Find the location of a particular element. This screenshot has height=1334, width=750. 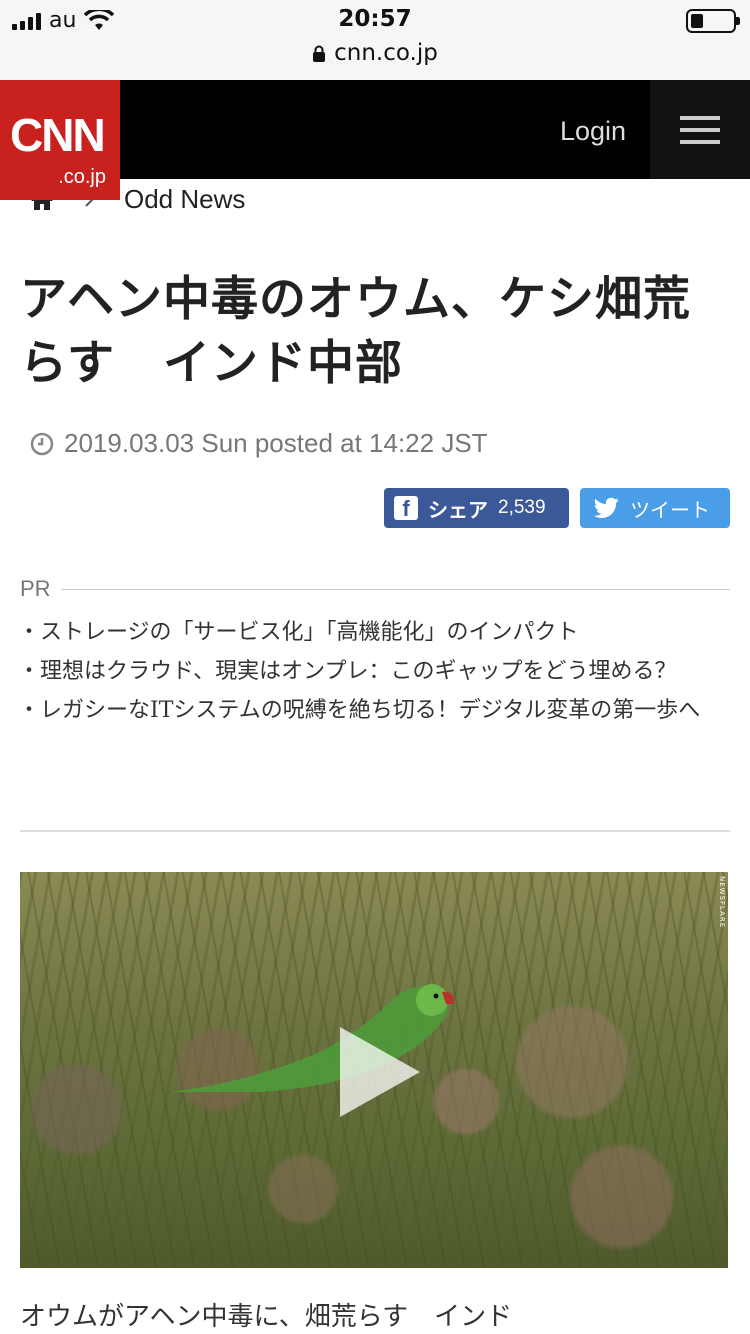

tweet-button: ツイート is located at coordinates (655, 508).